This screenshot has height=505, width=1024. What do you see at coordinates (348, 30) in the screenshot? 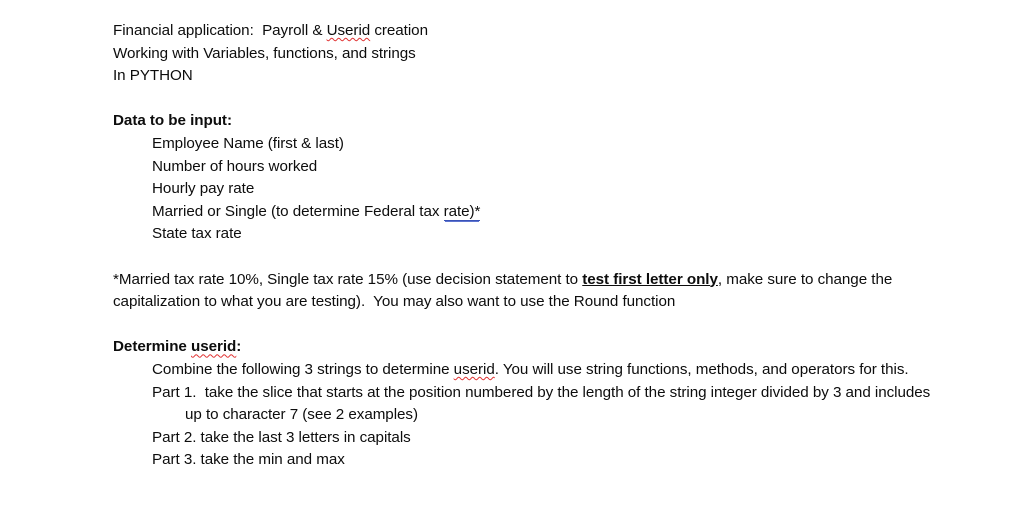
I see `userid-spellcheck-word: Userid` at bounding box center [348, 30].